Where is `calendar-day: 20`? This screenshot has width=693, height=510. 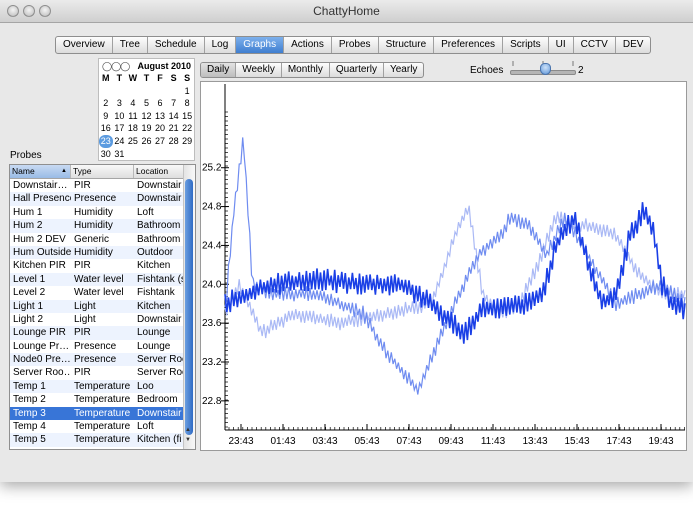
calendar-day: 20 is located at coordinates (160, 128).